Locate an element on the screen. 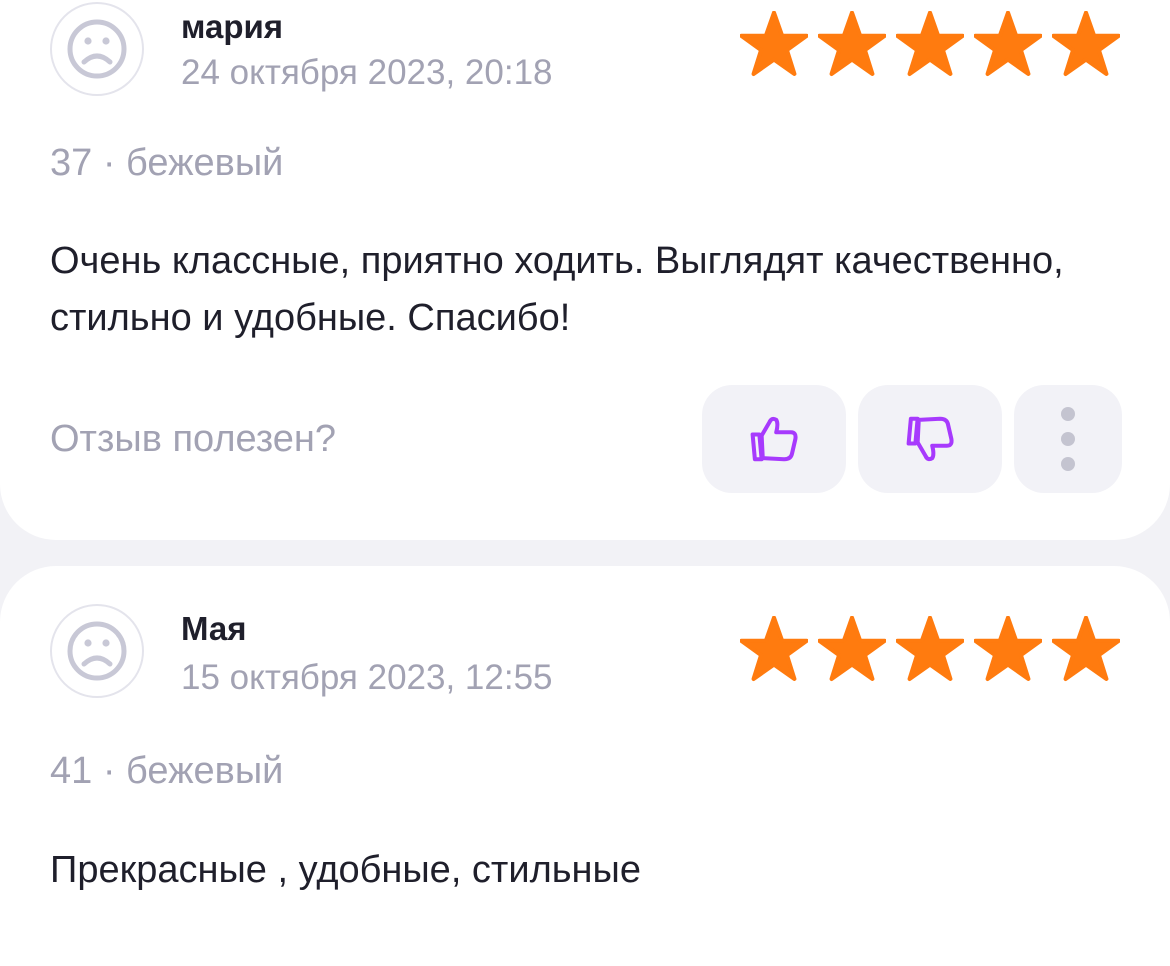  author-name: Мая is located at coordinates (214, 628).